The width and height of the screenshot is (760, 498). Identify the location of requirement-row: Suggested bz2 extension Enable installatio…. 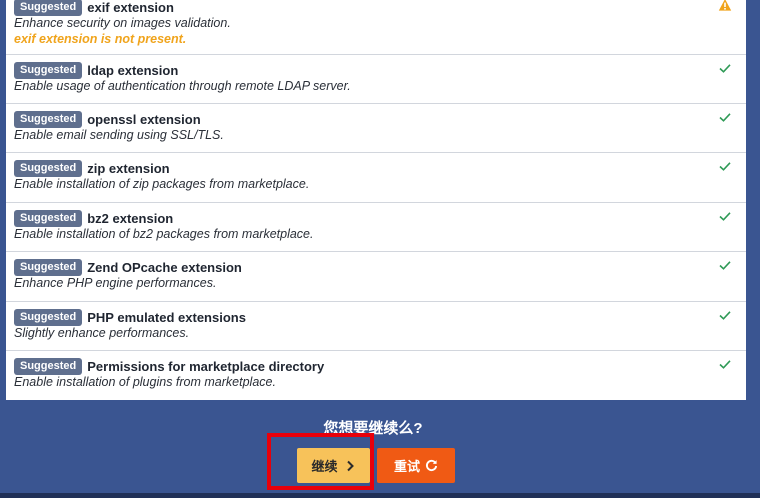
(376, 227).